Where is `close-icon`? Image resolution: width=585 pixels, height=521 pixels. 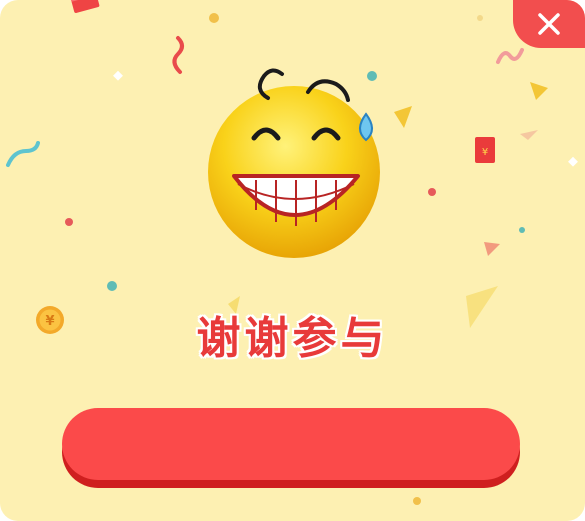 close-icon is located at coordinates (549, 24).